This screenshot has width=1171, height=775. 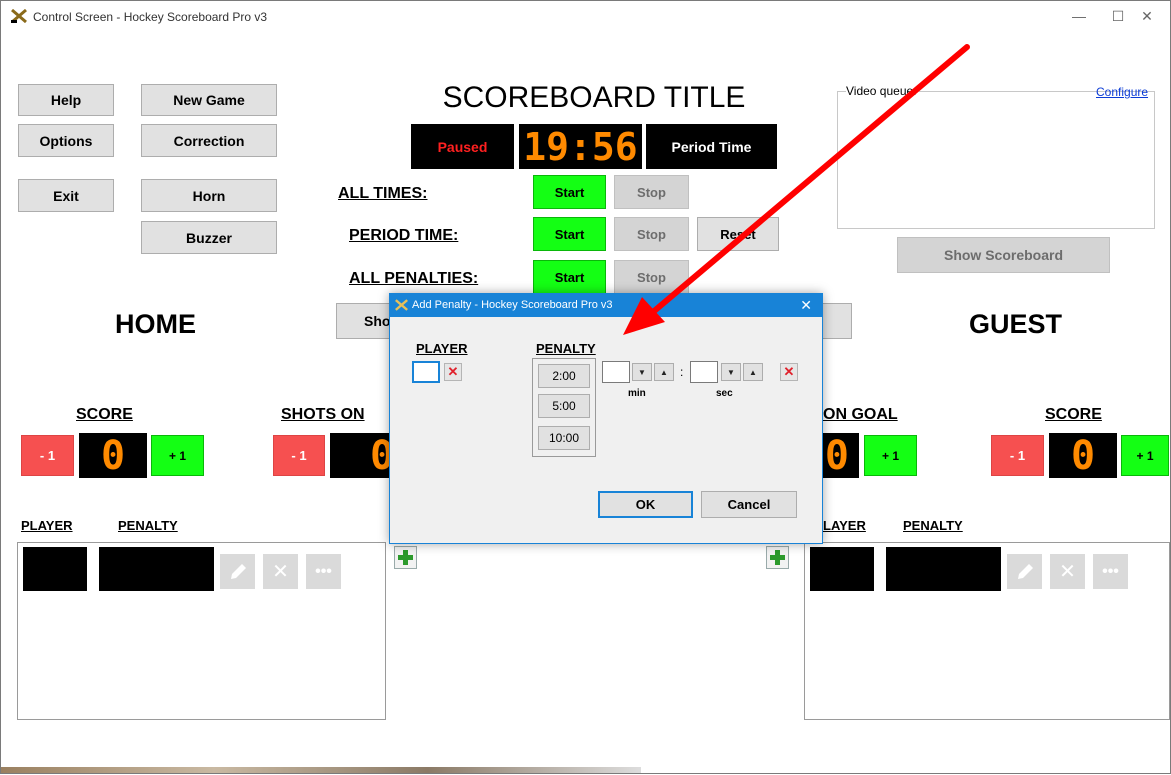 What do you see at coordinates (155, 324) in the screenshot?
I see `home-team-name: HOME` at bounding box center [155, 324].